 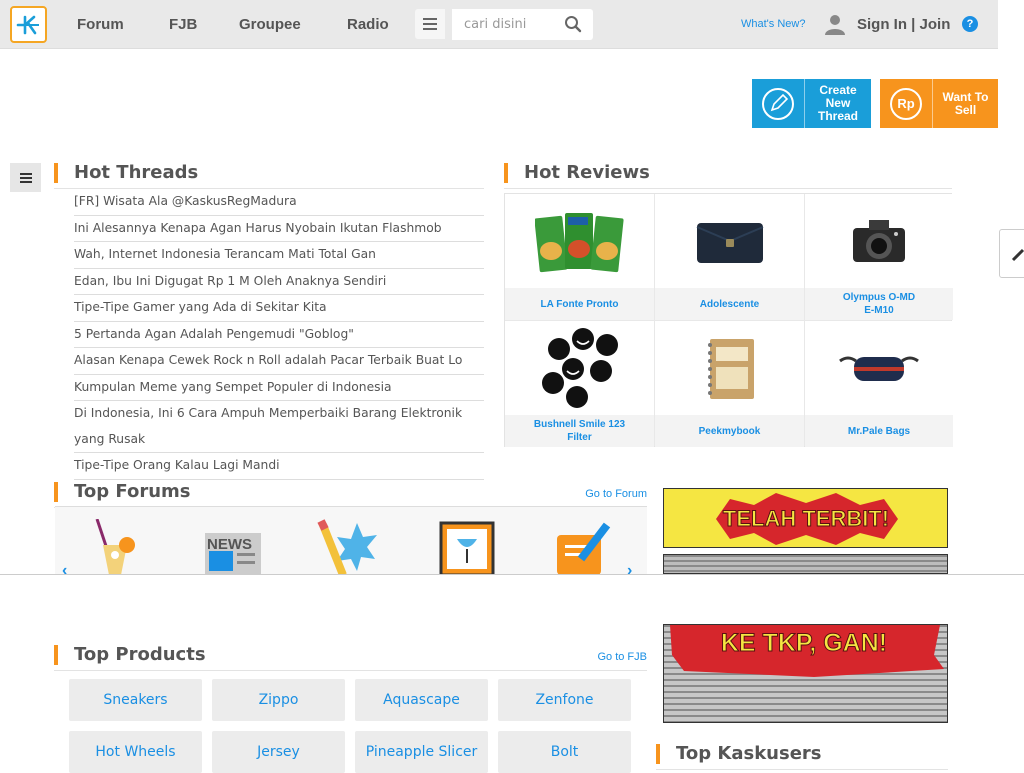 I want to click on edit-side-tab, so click(x=1011, y=253).